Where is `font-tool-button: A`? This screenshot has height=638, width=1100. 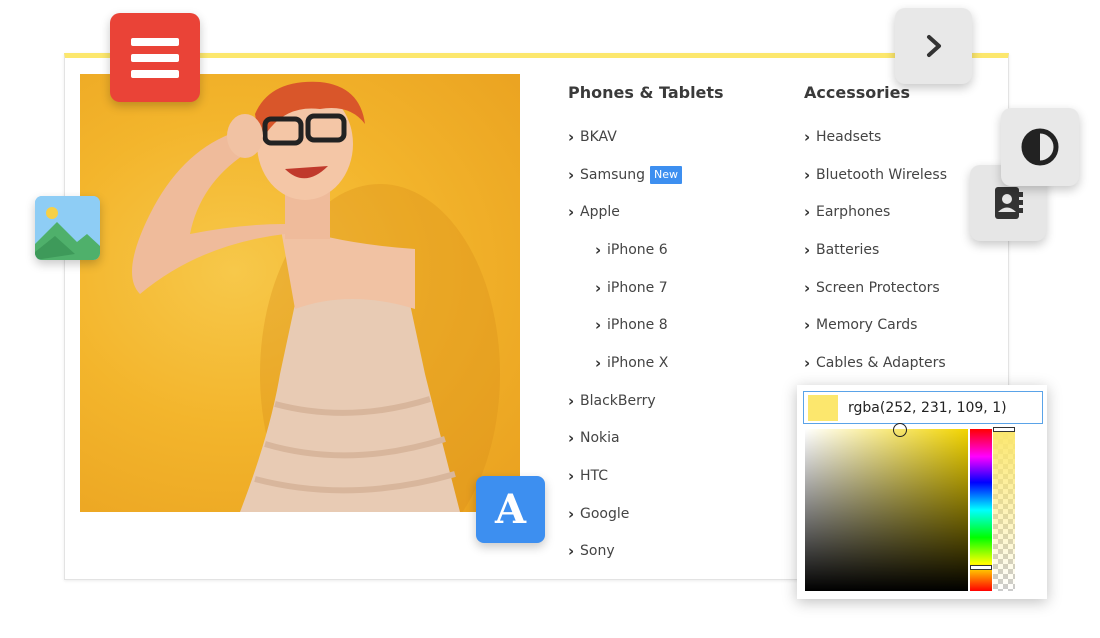 font-tool-button: A is located at coordinates (510, 509).